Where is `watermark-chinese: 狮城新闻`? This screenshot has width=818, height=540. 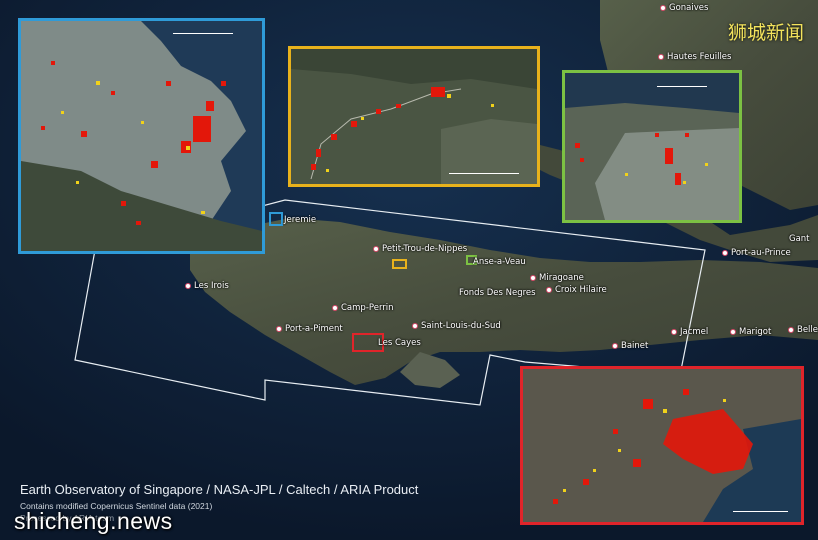
watermark-chinese: 狮城新闻 is located at coordinates (765, 33).